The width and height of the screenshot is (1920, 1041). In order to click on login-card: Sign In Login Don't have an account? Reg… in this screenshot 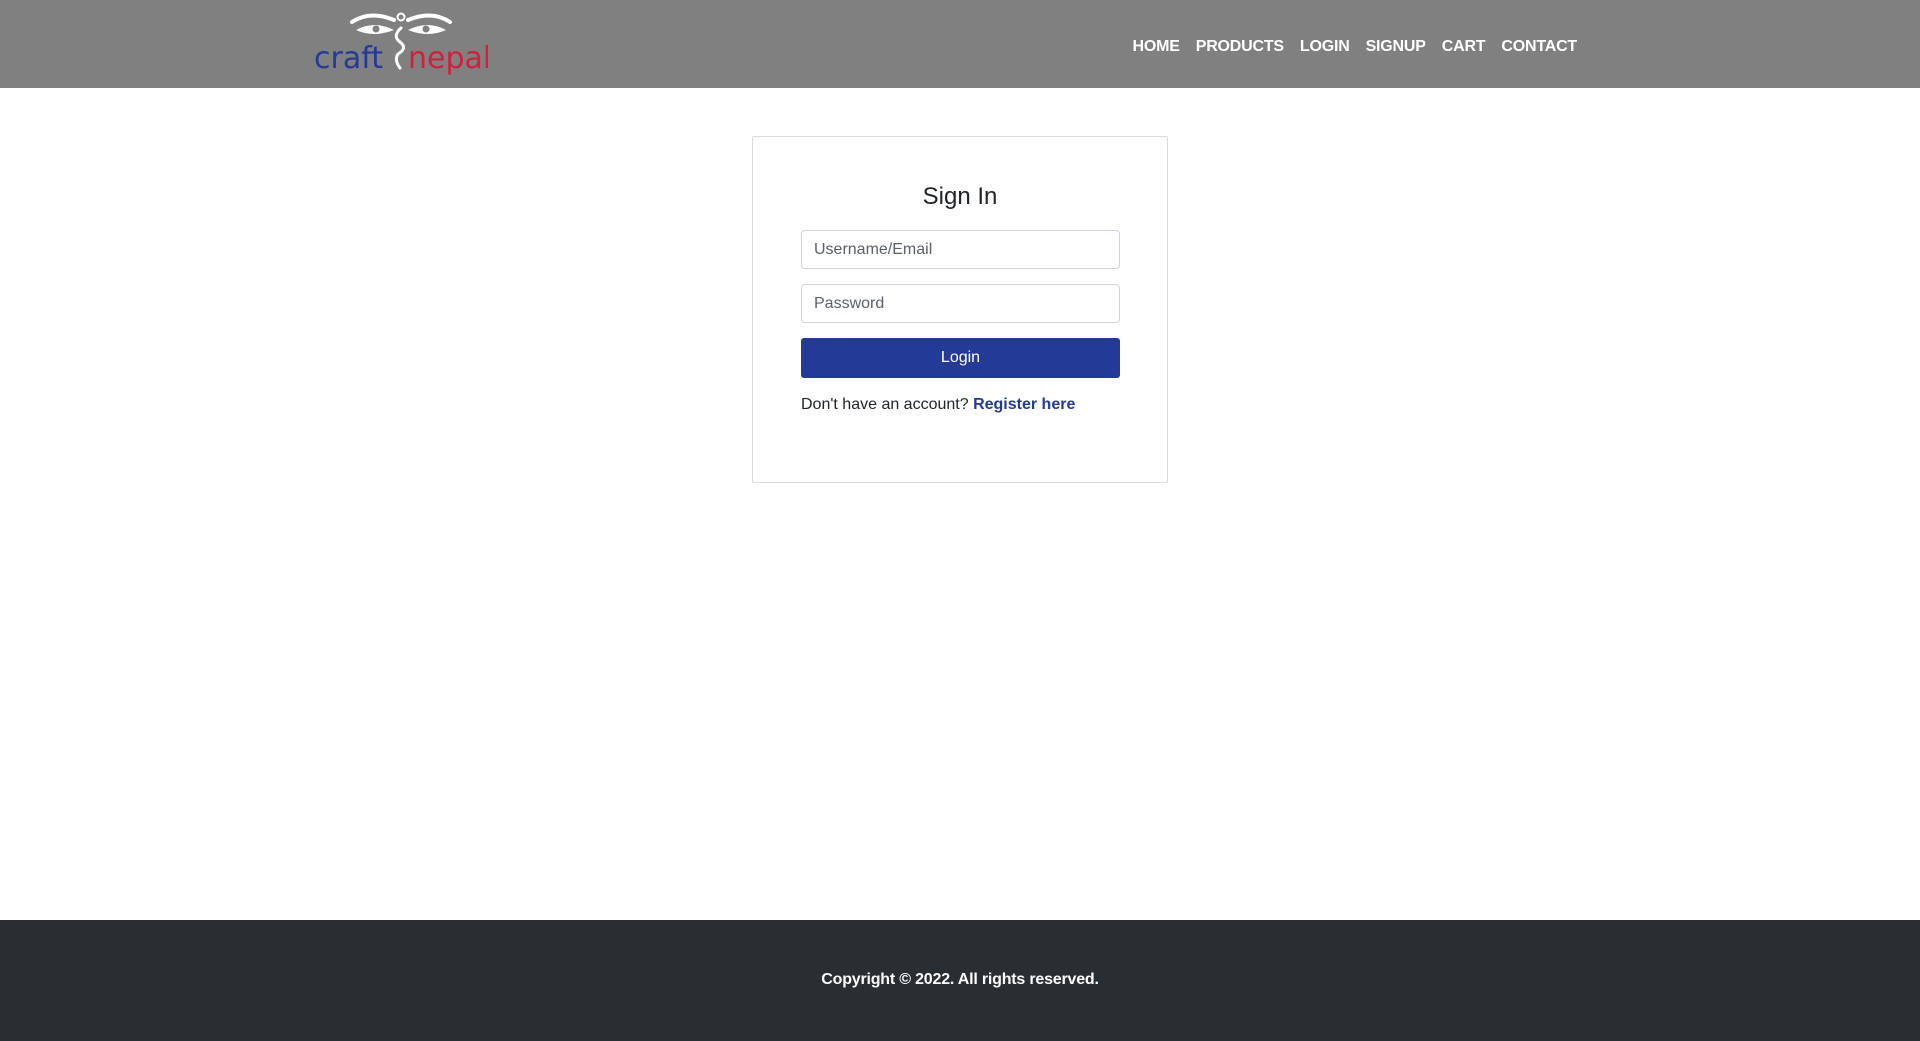, I will do `click(960, 309)`.